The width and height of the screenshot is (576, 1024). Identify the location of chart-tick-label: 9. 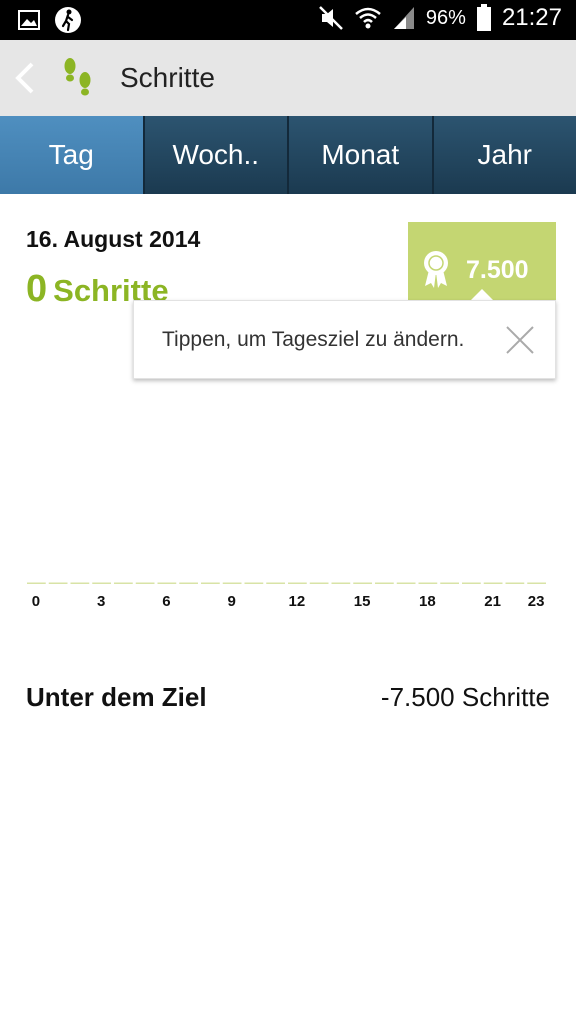
(231, 601).